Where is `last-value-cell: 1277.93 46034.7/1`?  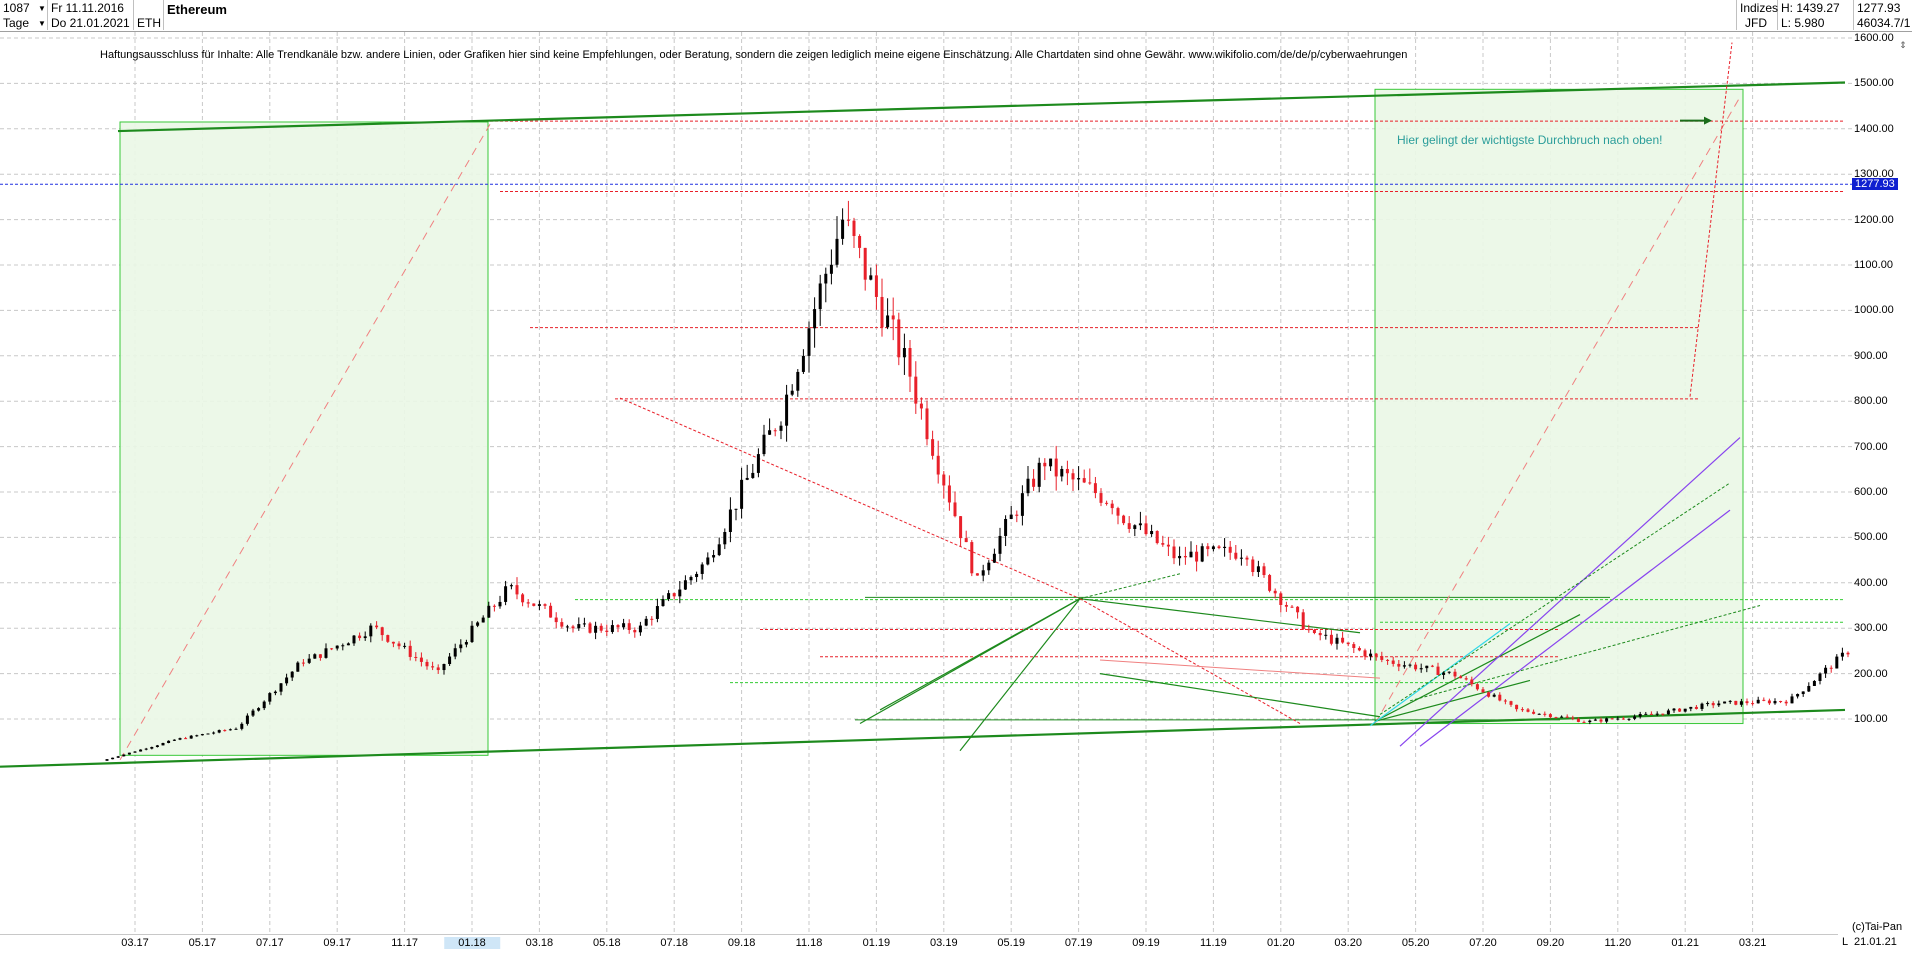 last-value-cell: 1277.93 46034.7/1 is located at coordinates (1883, 15).